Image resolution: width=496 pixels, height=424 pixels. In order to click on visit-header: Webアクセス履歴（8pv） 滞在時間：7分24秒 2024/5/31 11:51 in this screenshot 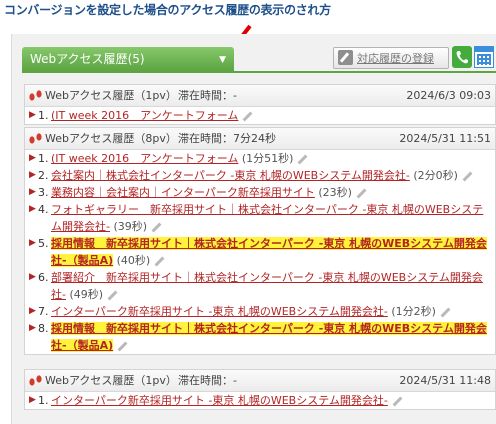, I will do `click(260, 139)`.